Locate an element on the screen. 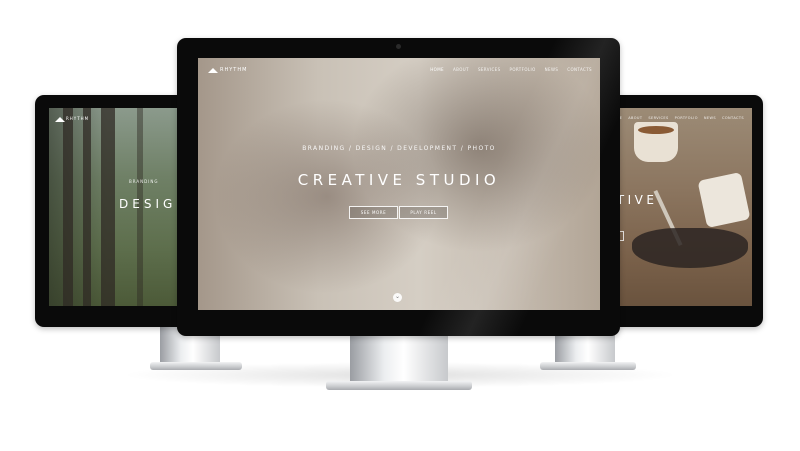 This screenshot has width=800, height=451. phone-image is located at coordinates (724, 200).